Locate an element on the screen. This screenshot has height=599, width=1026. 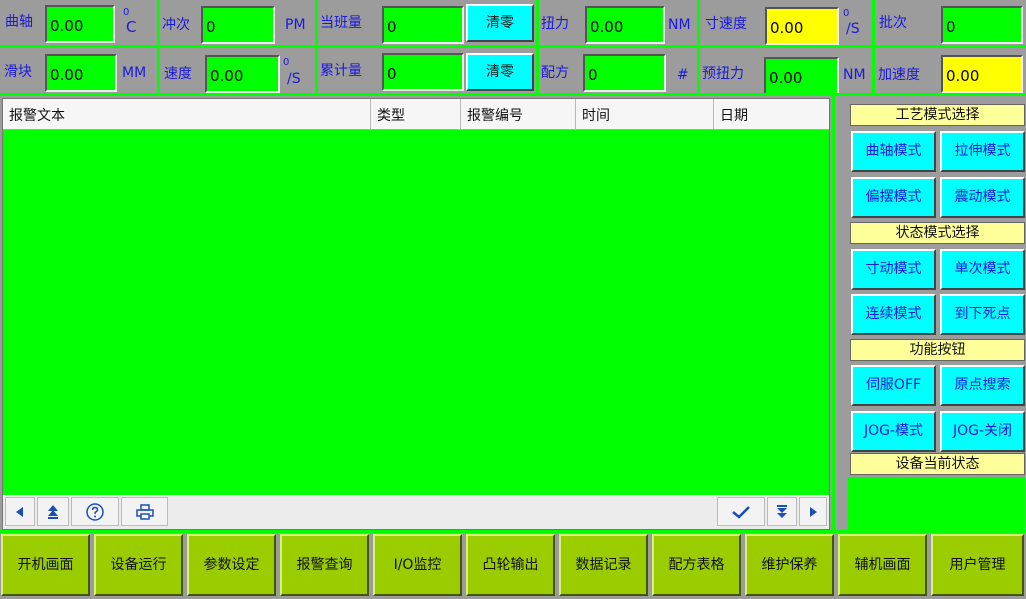
column-type: 类型 is located at coordinates (416, 114).